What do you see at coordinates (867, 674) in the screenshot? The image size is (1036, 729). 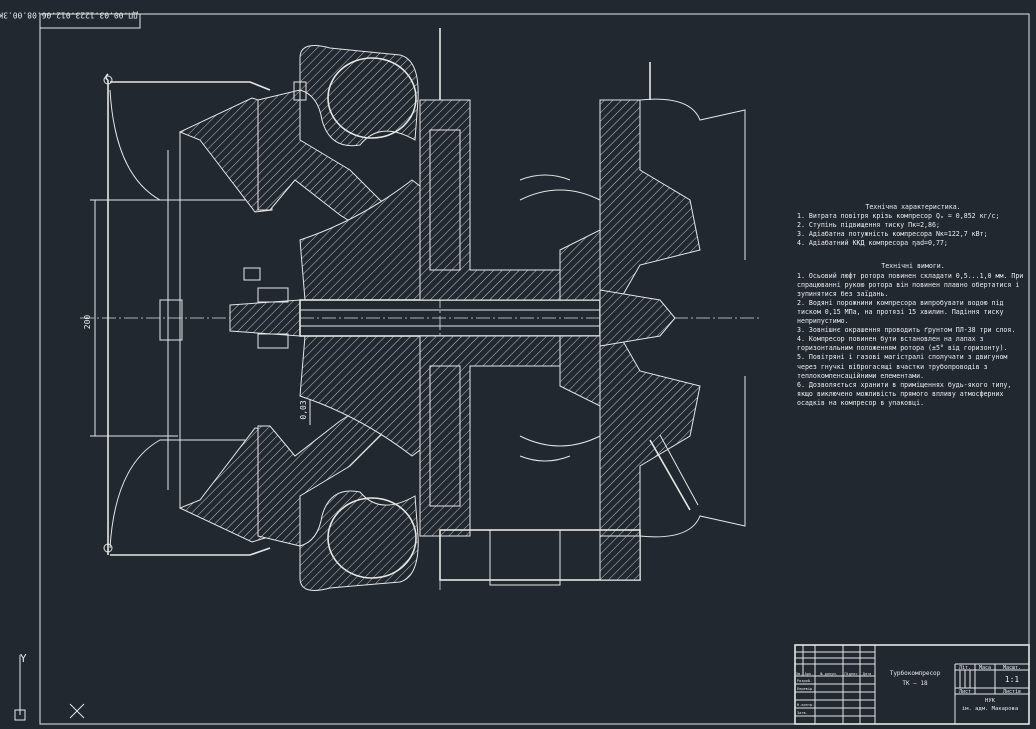 I see `title-row-header-4: Дата` at bounding box center [867, 674].